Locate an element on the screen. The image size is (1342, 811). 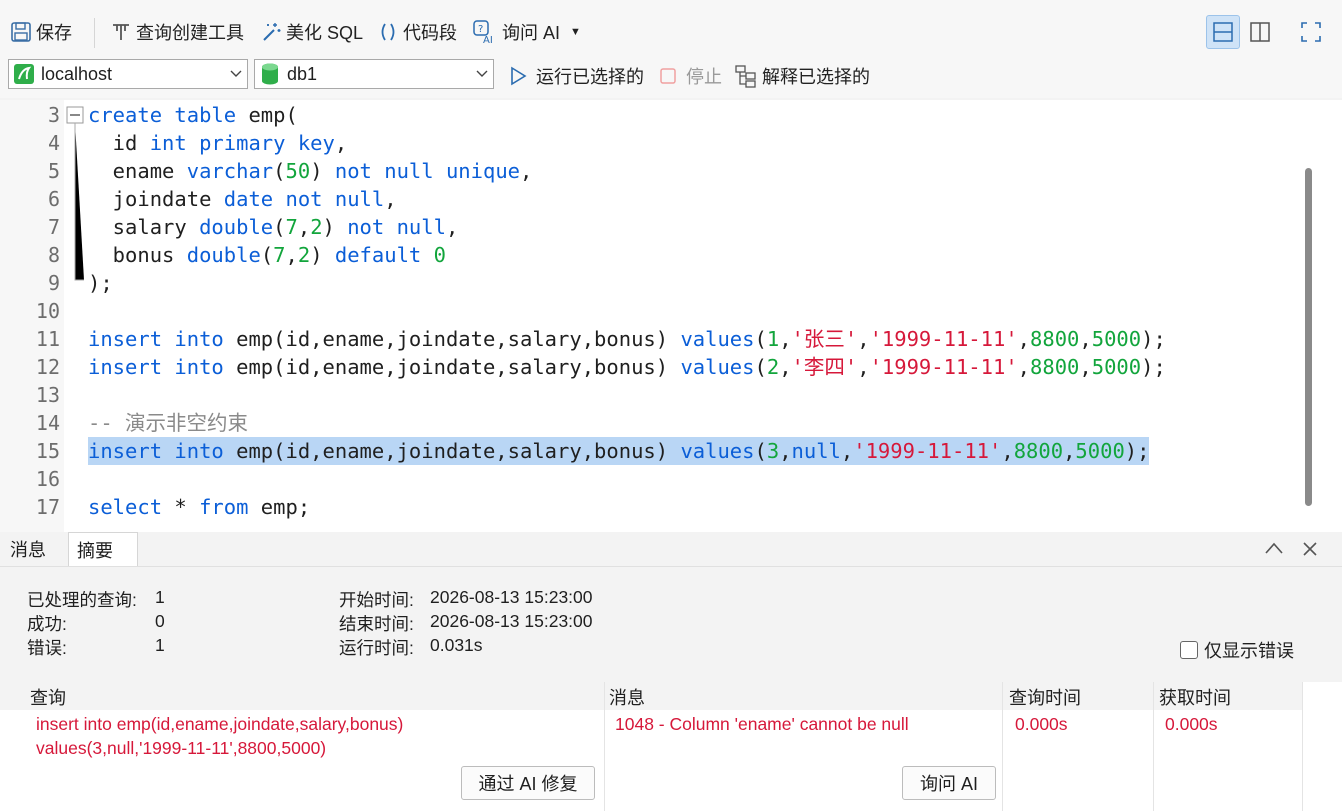
column-header-message: 消息 is located at coordinates (803, 696).